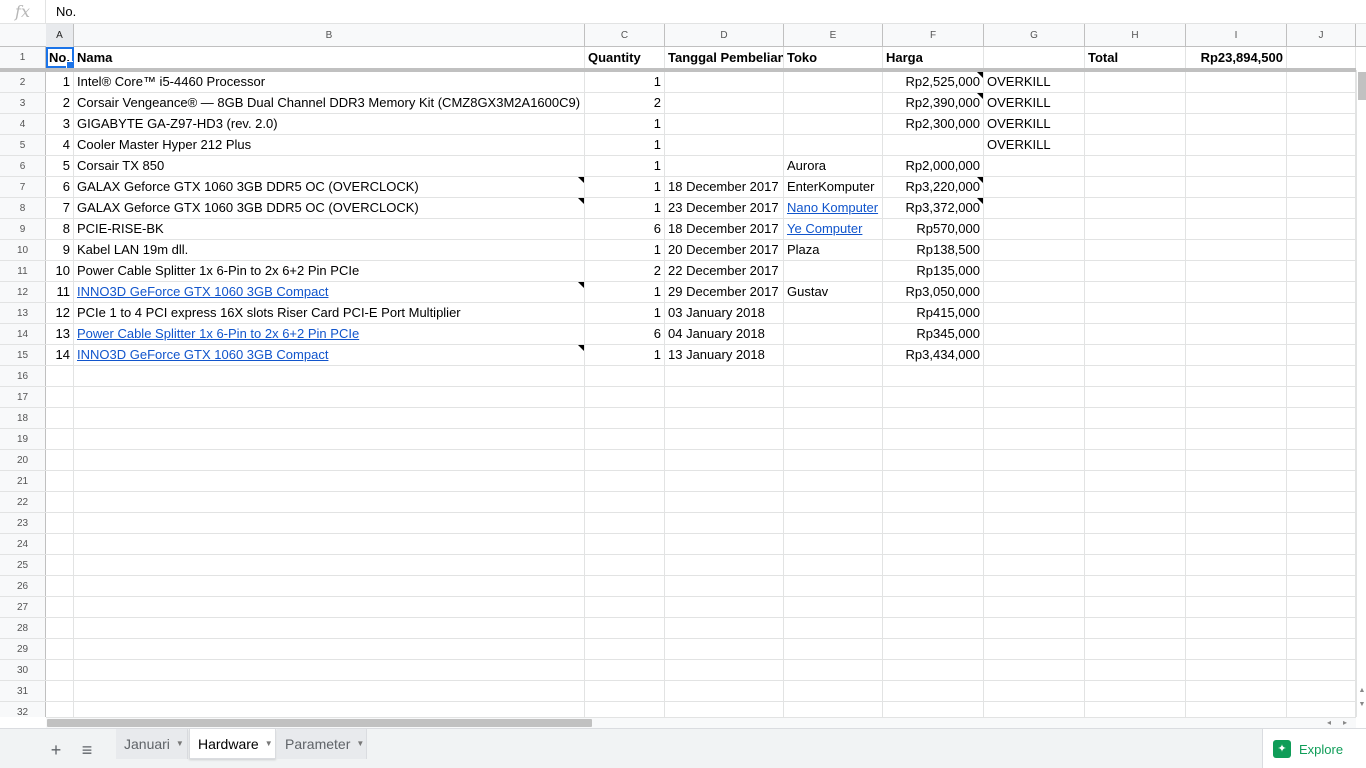  What do you see at coordinates (360, 744) in the screenshot?
I see `caret-down-icon: ▼` at bounding box center [360, 744].